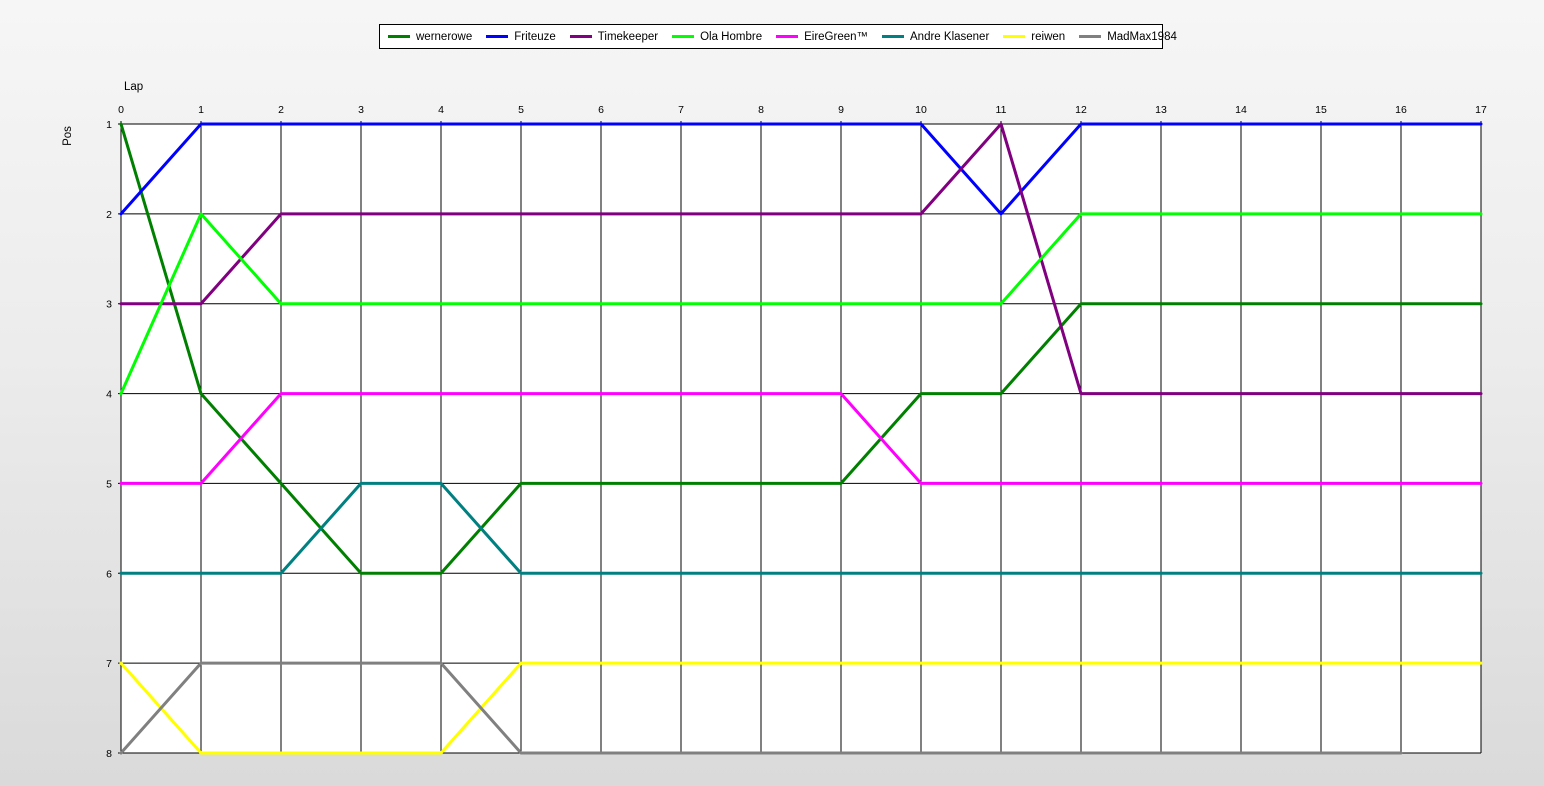 The width and height of the screenshot is (1544, 786). What do you see at coordinates (1081, 110) in the screenshot?
I see `x-tick-label: 12` at bounding box center [1081, 110].